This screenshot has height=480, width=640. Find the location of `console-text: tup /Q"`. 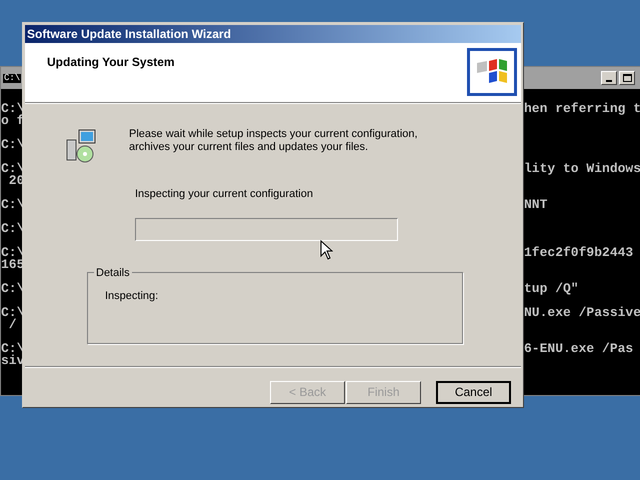

console-text: tup /Q" is located at coordinates (551, 288).